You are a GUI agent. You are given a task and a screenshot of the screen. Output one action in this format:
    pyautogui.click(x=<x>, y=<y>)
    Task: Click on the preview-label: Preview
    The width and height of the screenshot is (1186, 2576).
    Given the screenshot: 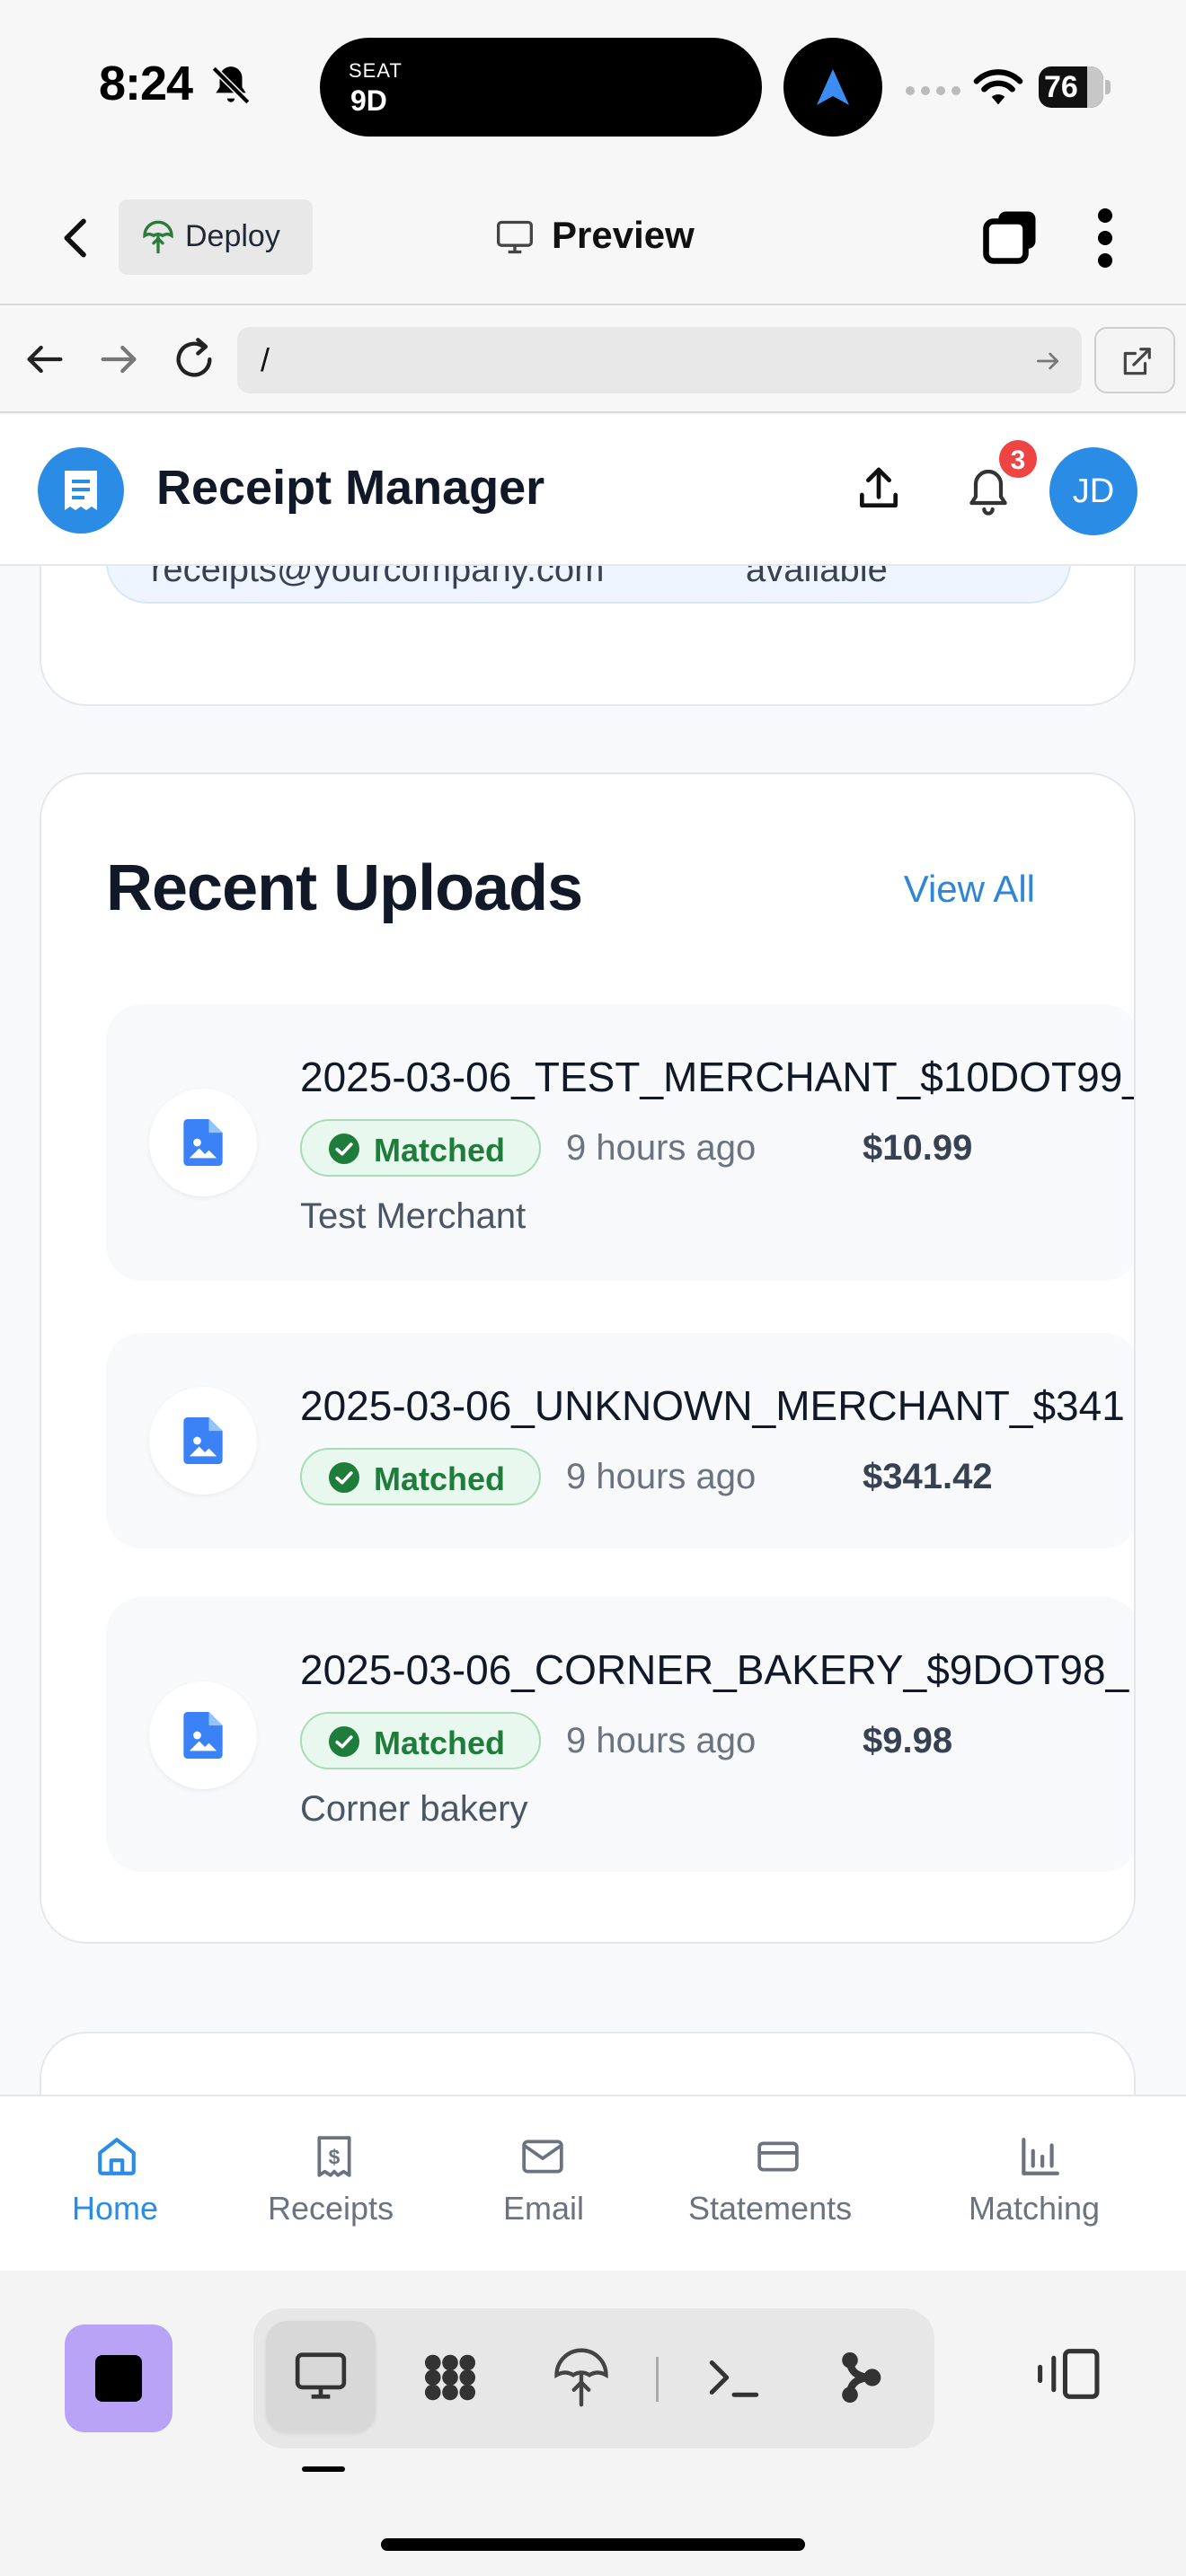 What is the action you would take?
    pyautogui.click(x=623, y=235)
    